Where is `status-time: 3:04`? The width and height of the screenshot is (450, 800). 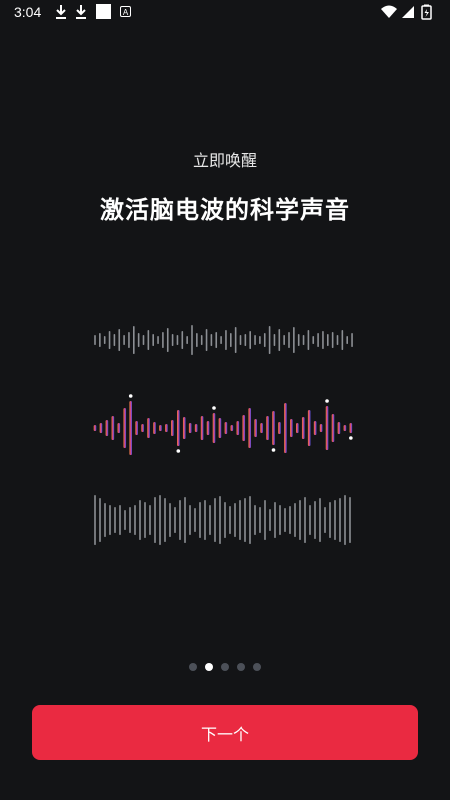
status-time: 3:04 is located at coordinates (28, 12).